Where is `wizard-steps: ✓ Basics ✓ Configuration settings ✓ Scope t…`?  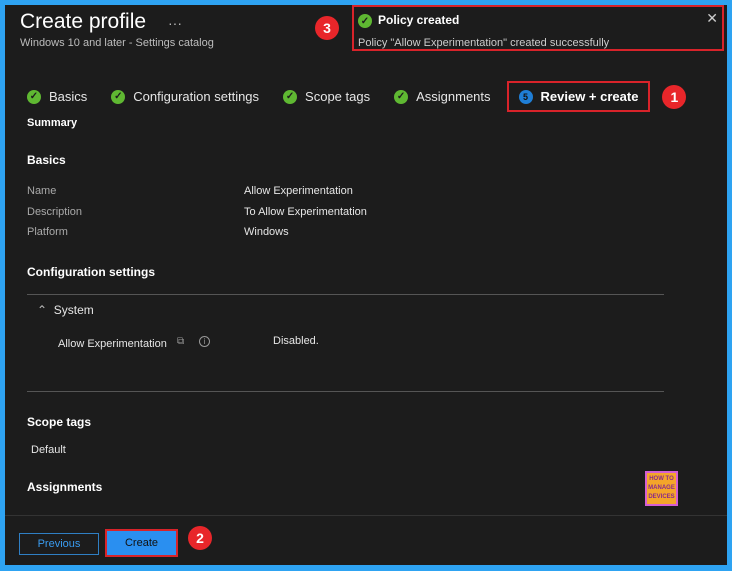
wizard-steps: ✓ Basics ✓ Configuration settings ✓ Scope t… is located at coordinates (357, 96).